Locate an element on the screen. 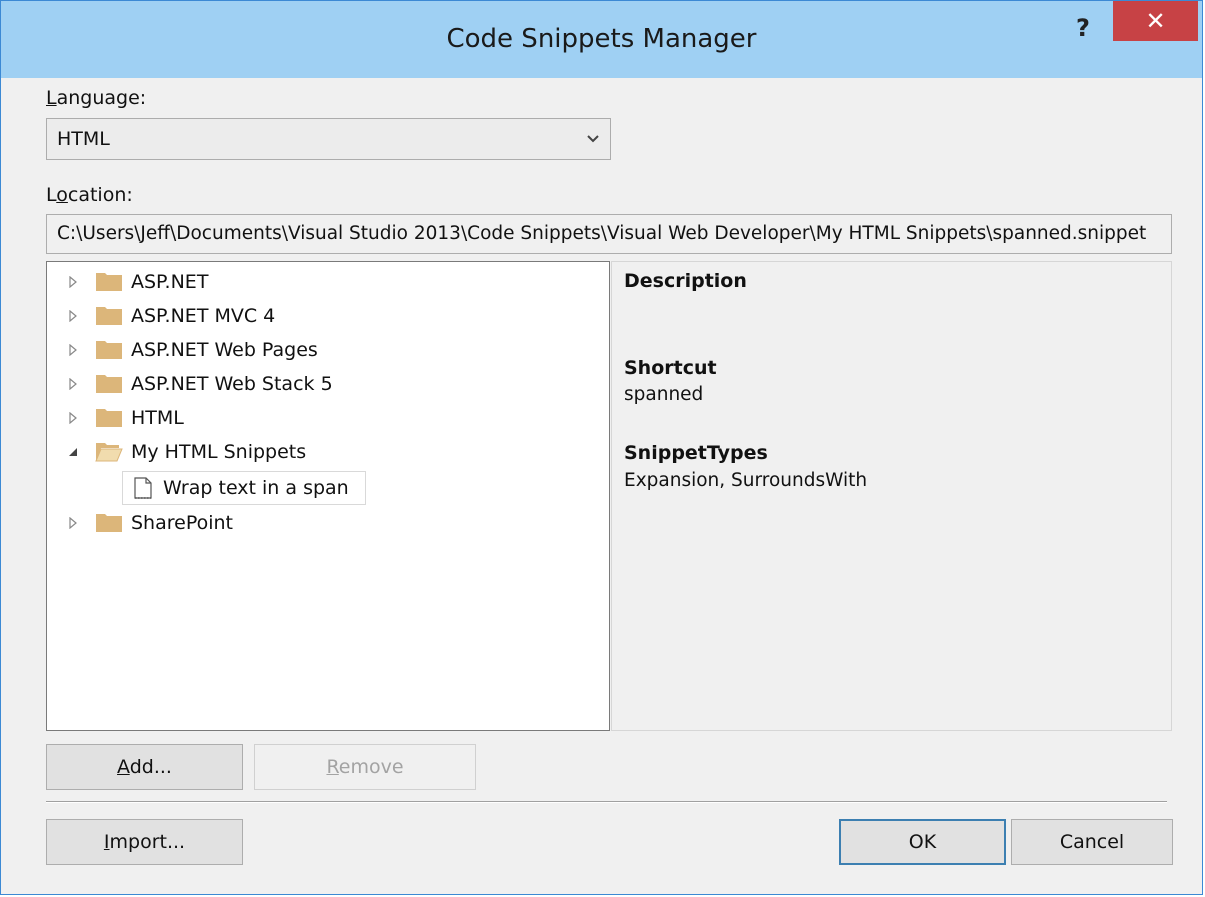 Image resolution: width=1205 pixels, height=897 pixels. collapse-arrow-icon is located at coordinates (73, 452).